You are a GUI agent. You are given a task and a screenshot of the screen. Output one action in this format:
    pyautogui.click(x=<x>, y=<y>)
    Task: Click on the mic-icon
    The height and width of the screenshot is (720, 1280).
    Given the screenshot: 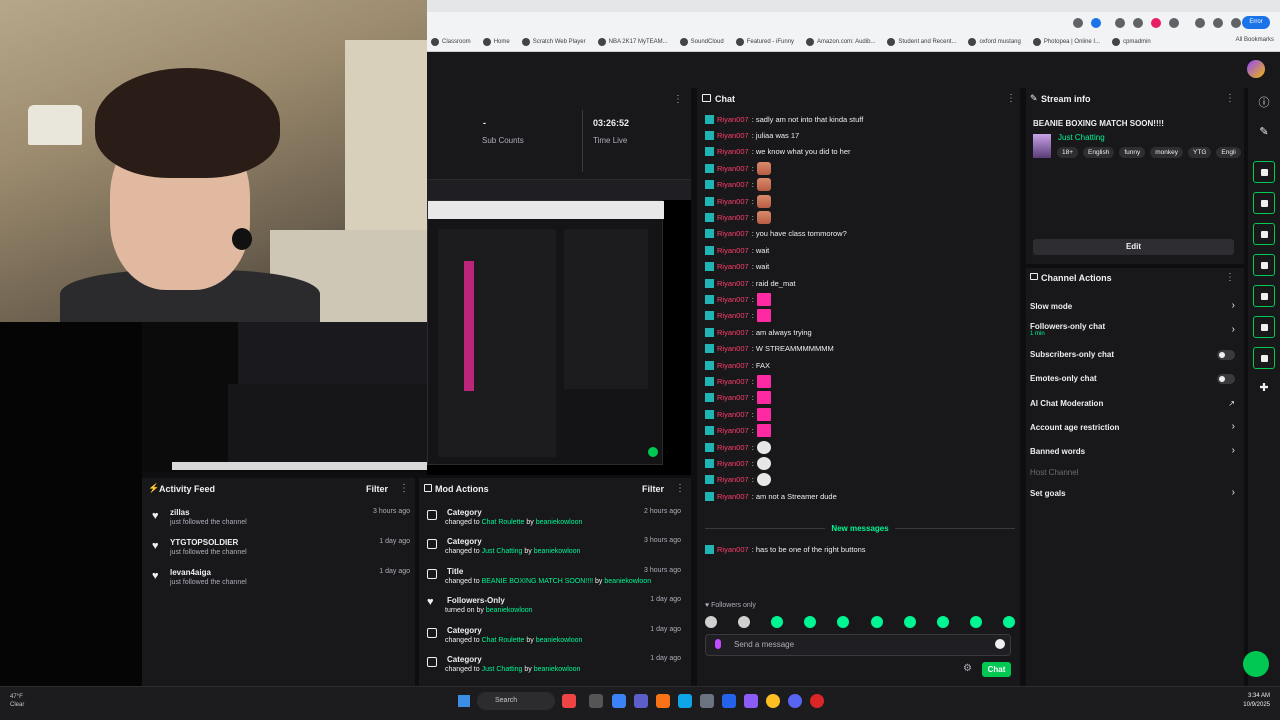 What is the action you would take?
    pyautogui.click(x=718, y=644)
    